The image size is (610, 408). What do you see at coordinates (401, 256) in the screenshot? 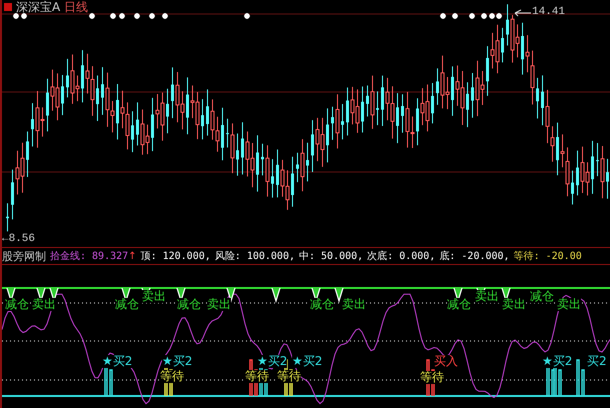
I see `indicator-value: 次底: 0.000,` at bounding box center [401, 256].